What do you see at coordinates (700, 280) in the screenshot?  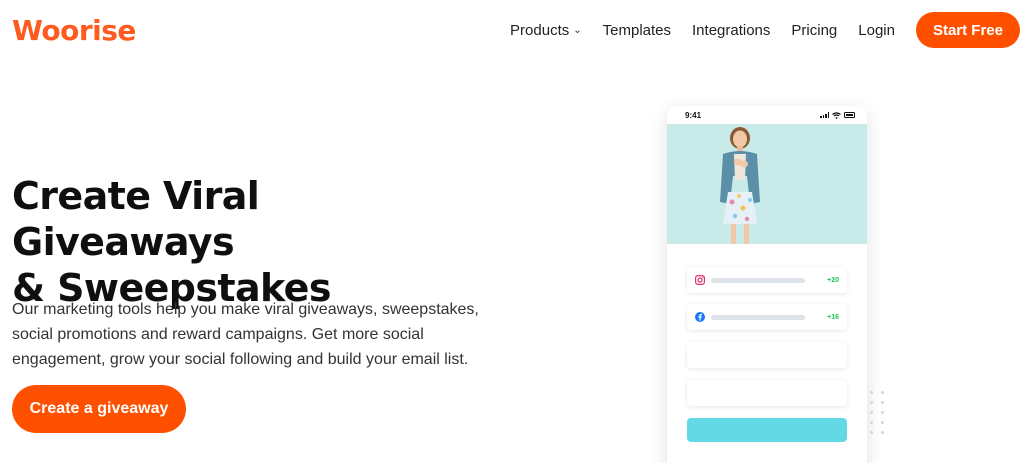 I see `instagram-icon` at bounding box center [700, 280].